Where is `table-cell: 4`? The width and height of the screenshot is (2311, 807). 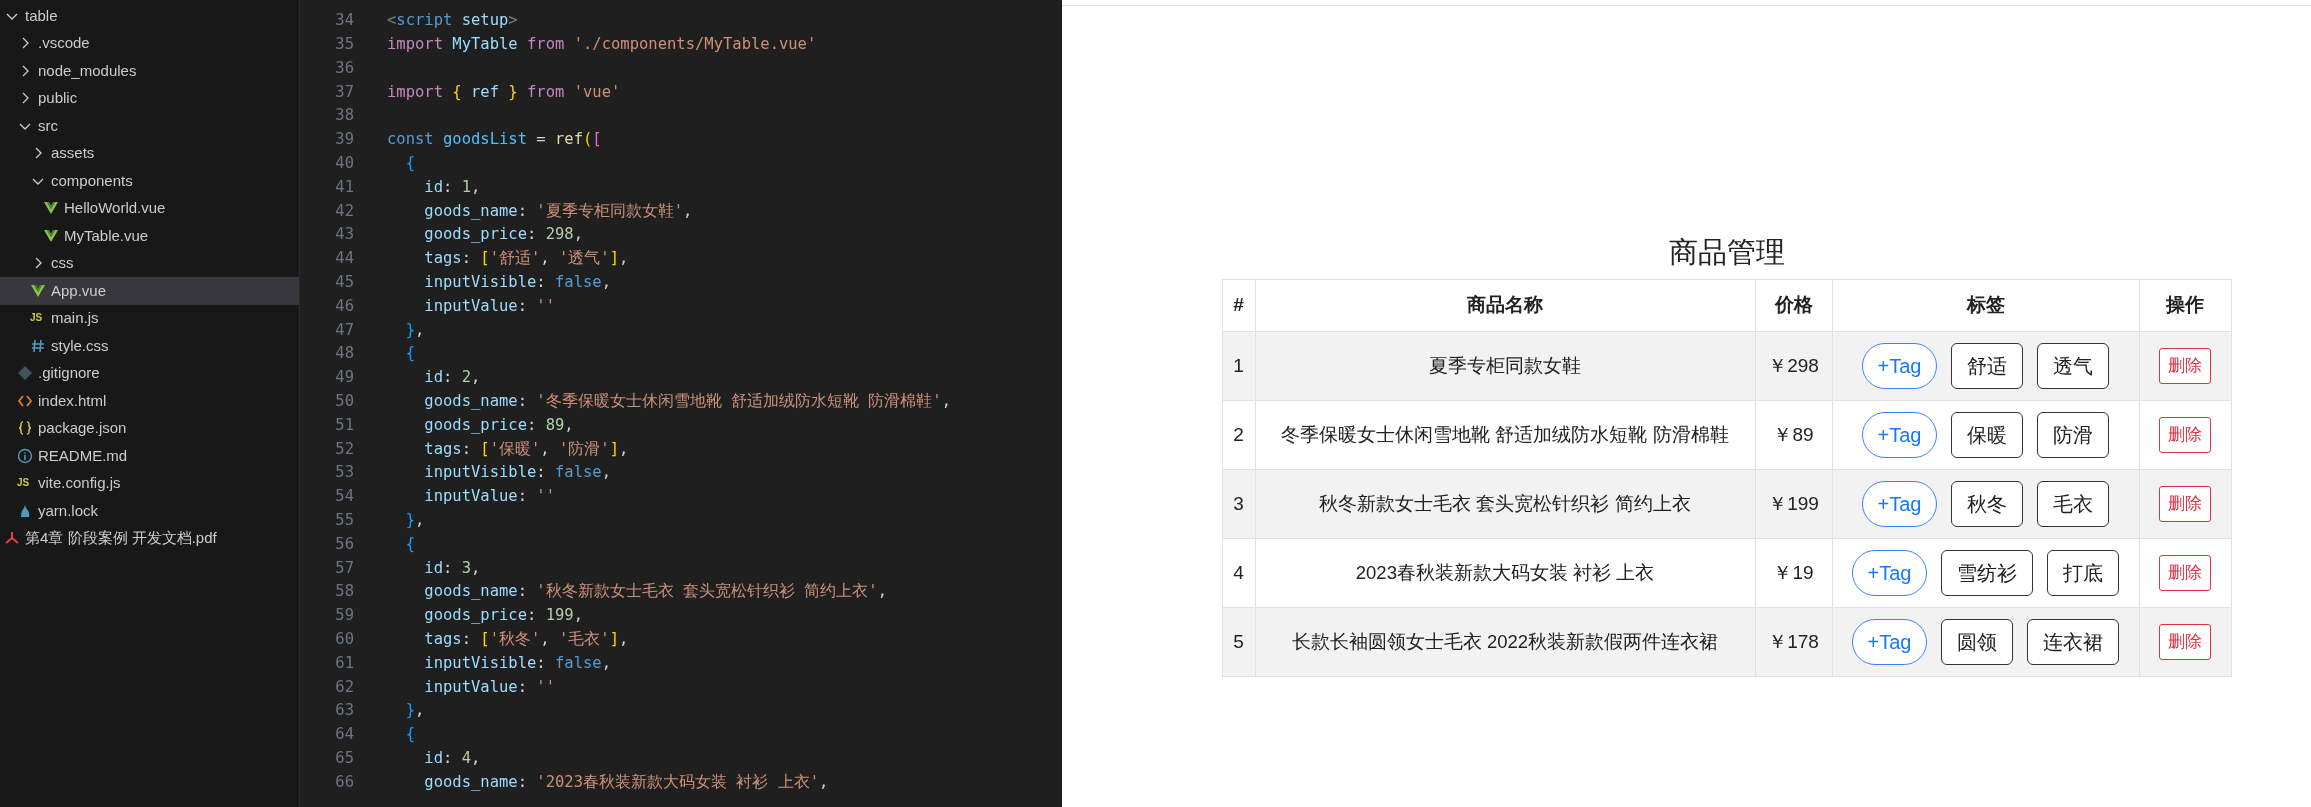
table-cell: 4 is located at coordinates (1238, 573).